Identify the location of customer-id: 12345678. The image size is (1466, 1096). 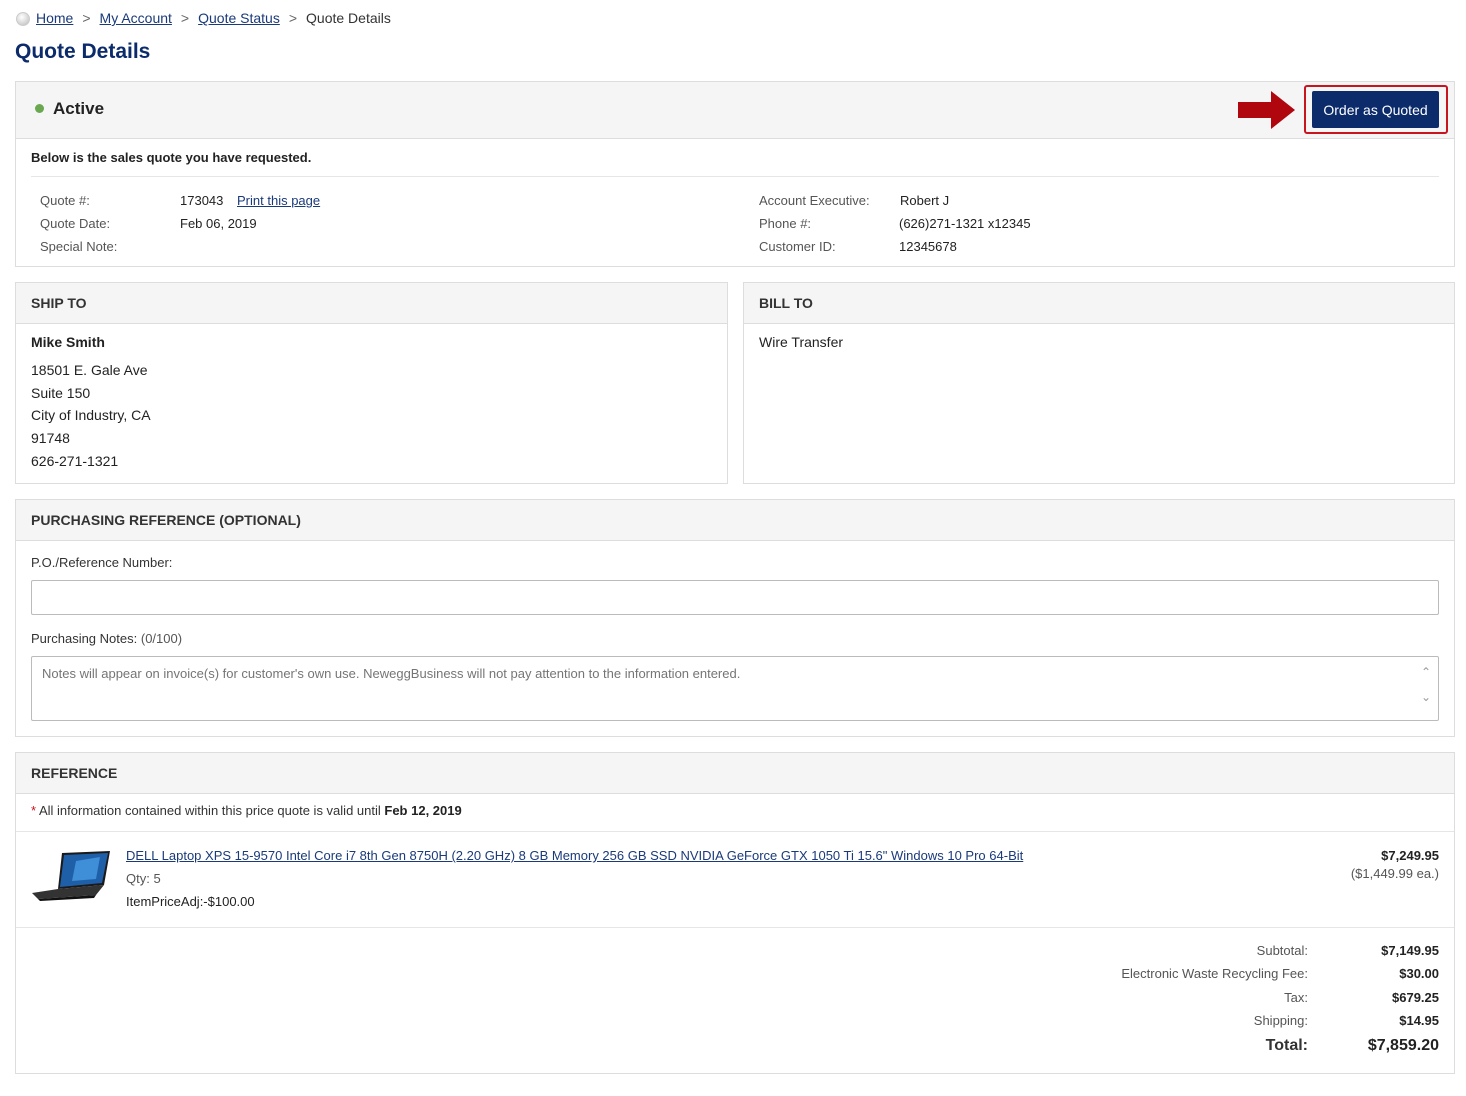
(928, 246).